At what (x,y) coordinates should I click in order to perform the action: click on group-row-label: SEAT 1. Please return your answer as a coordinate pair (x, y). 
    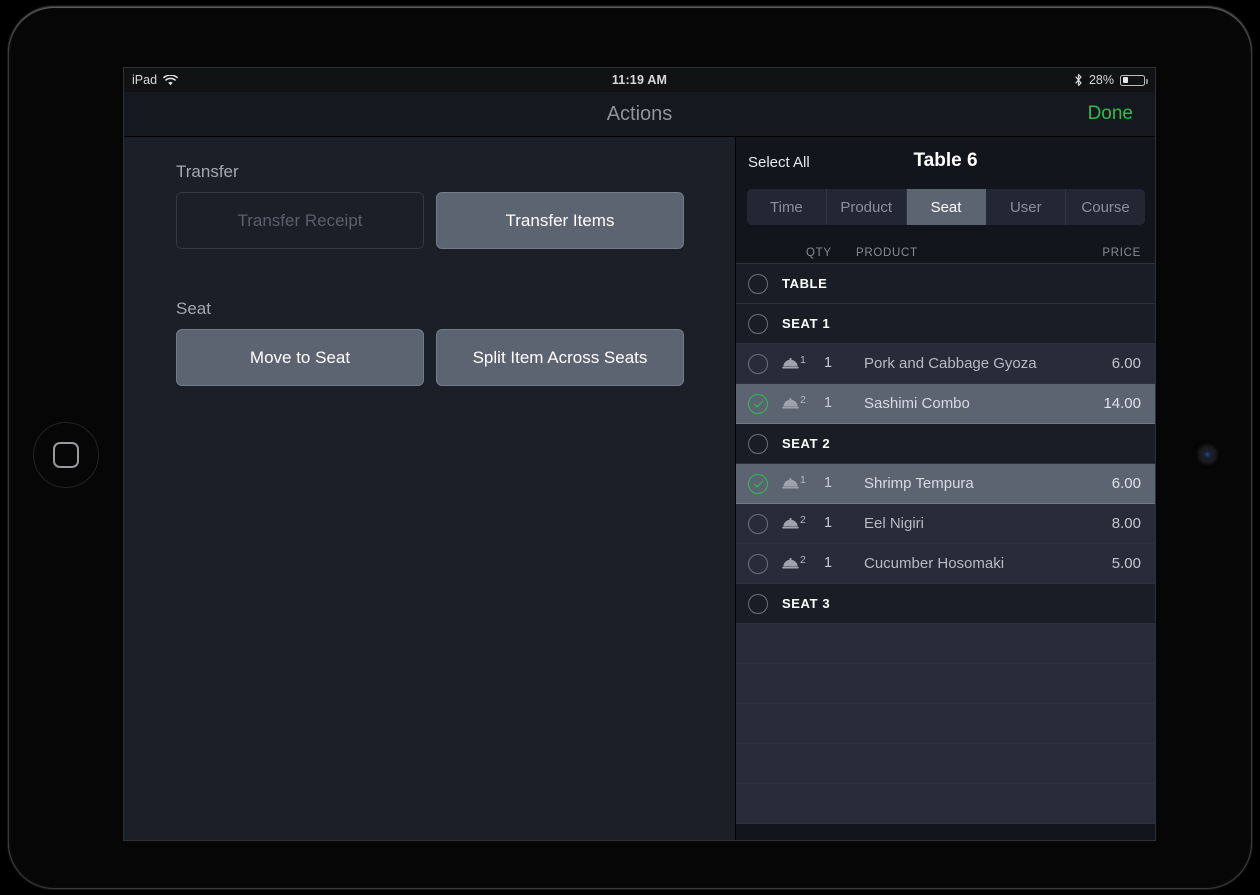
    Looking at the image, I should click on (806, 323).